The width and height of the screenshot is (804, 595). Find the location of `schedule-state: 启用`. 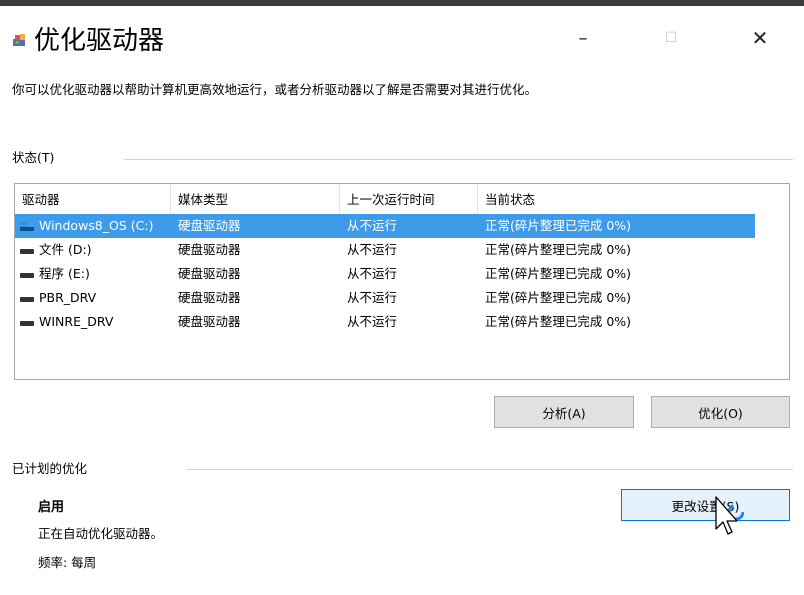

schedule-state: 启用 is located at coordinates (51, 507).